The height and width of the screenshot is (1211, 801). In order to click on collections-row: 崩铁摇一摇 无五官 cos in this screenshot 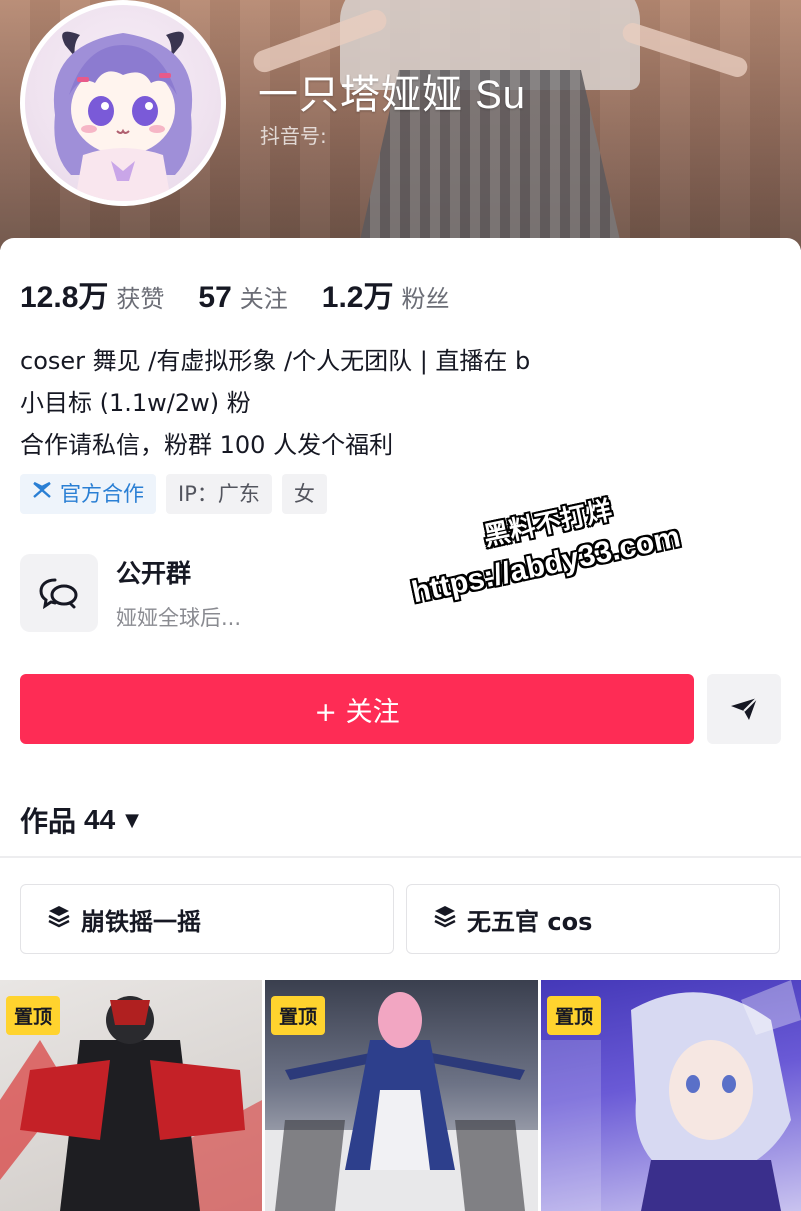, I will do `click(400, 919)`.